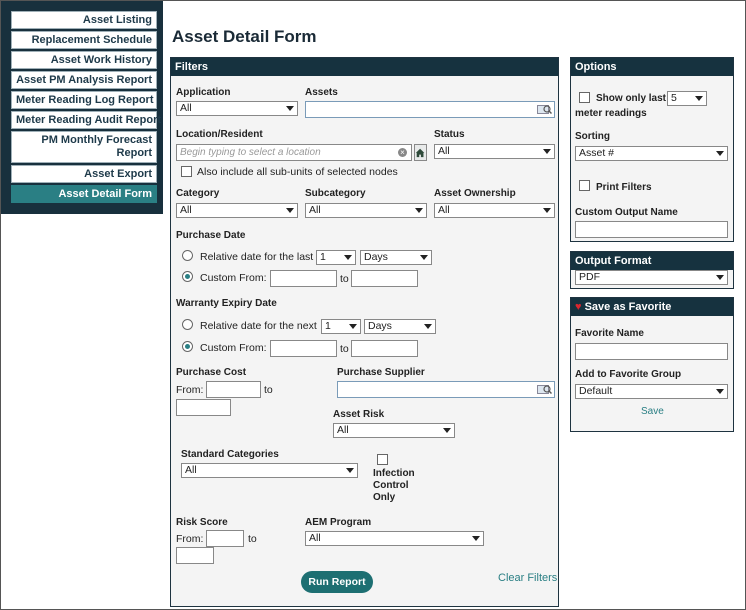 The image size is (746, 610). Describe the element at coordinates (527, 578) in the screenshot. I see `clear-filters-link: Clear Filters` at that location.